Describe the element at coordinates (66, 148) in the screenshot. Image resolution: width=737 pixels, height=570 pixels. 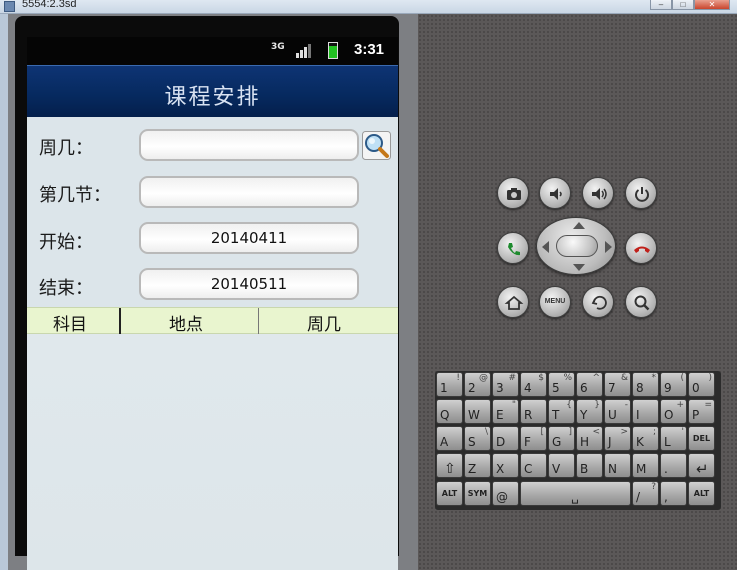
I see `weekday-label: 周几：` at that location.